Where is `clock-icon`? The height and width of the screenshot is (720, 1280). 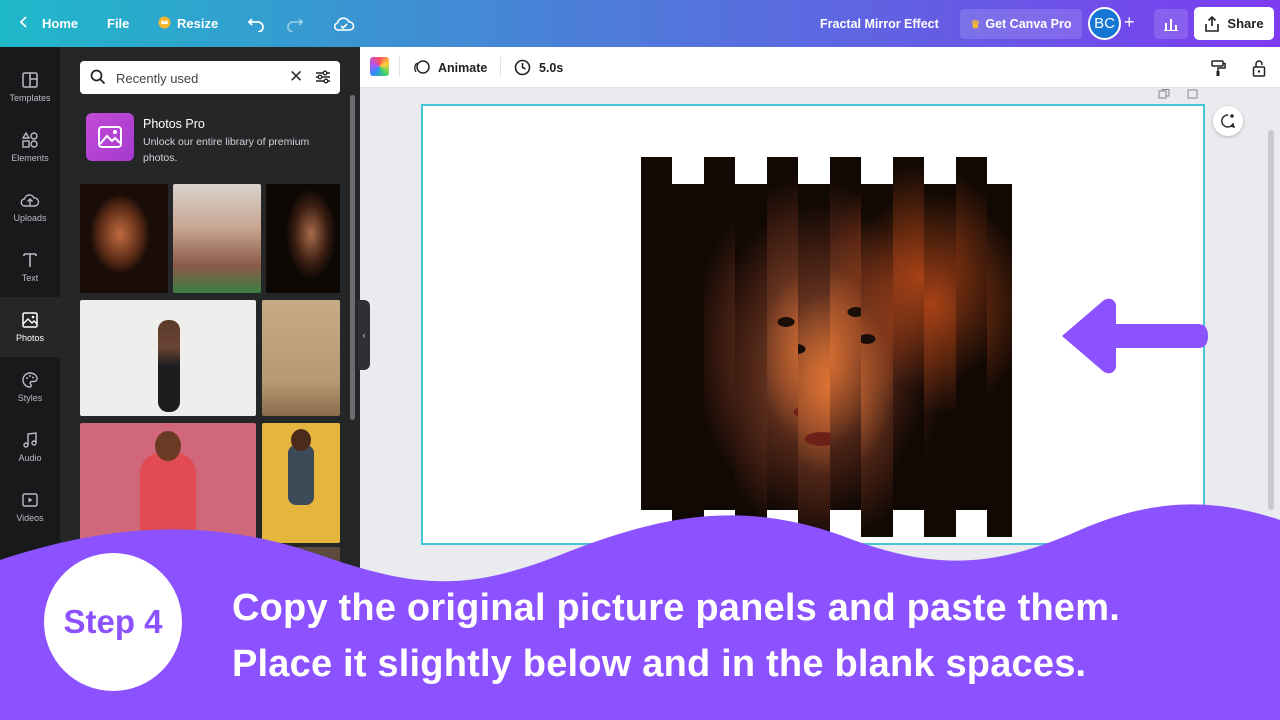 clock-icon is located at coordinates (522, 67).